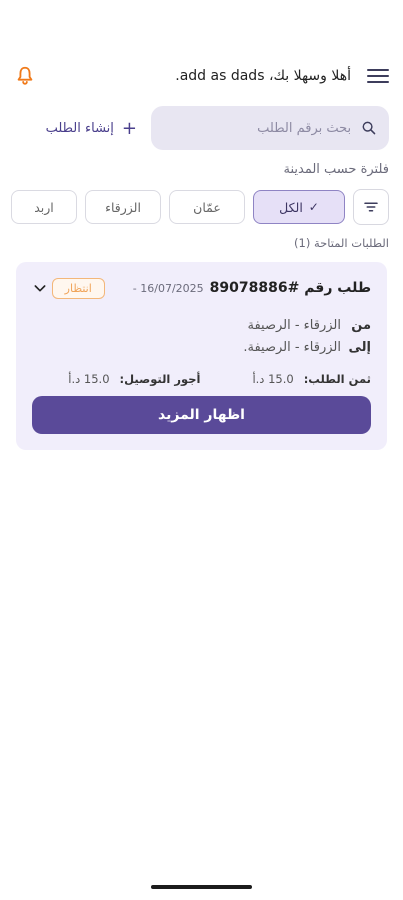 This screenshot has width=403, height=900. Describe the element at coordinates (160, 379) in the screenshot. I see `fee-label: أجور التوصيل:` at that location.